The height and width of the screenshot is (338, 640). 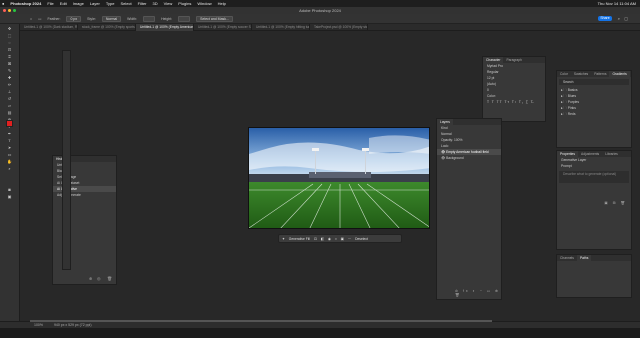 I want to click on feather-input: 0 px, so click(x=74, y=18).